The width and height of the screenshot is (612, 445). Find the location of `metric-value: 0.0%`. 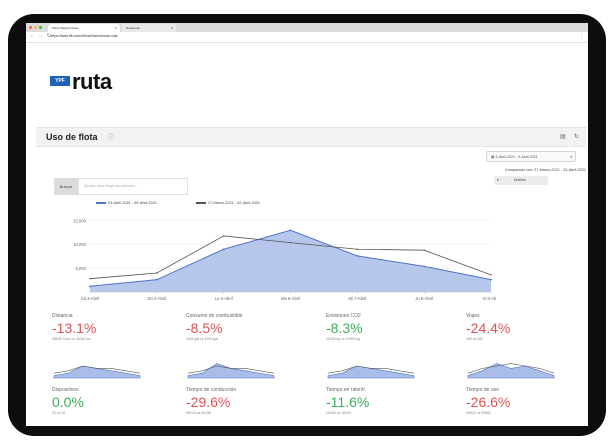

metric-value: 0.0% is located at coordinates (68, 402).